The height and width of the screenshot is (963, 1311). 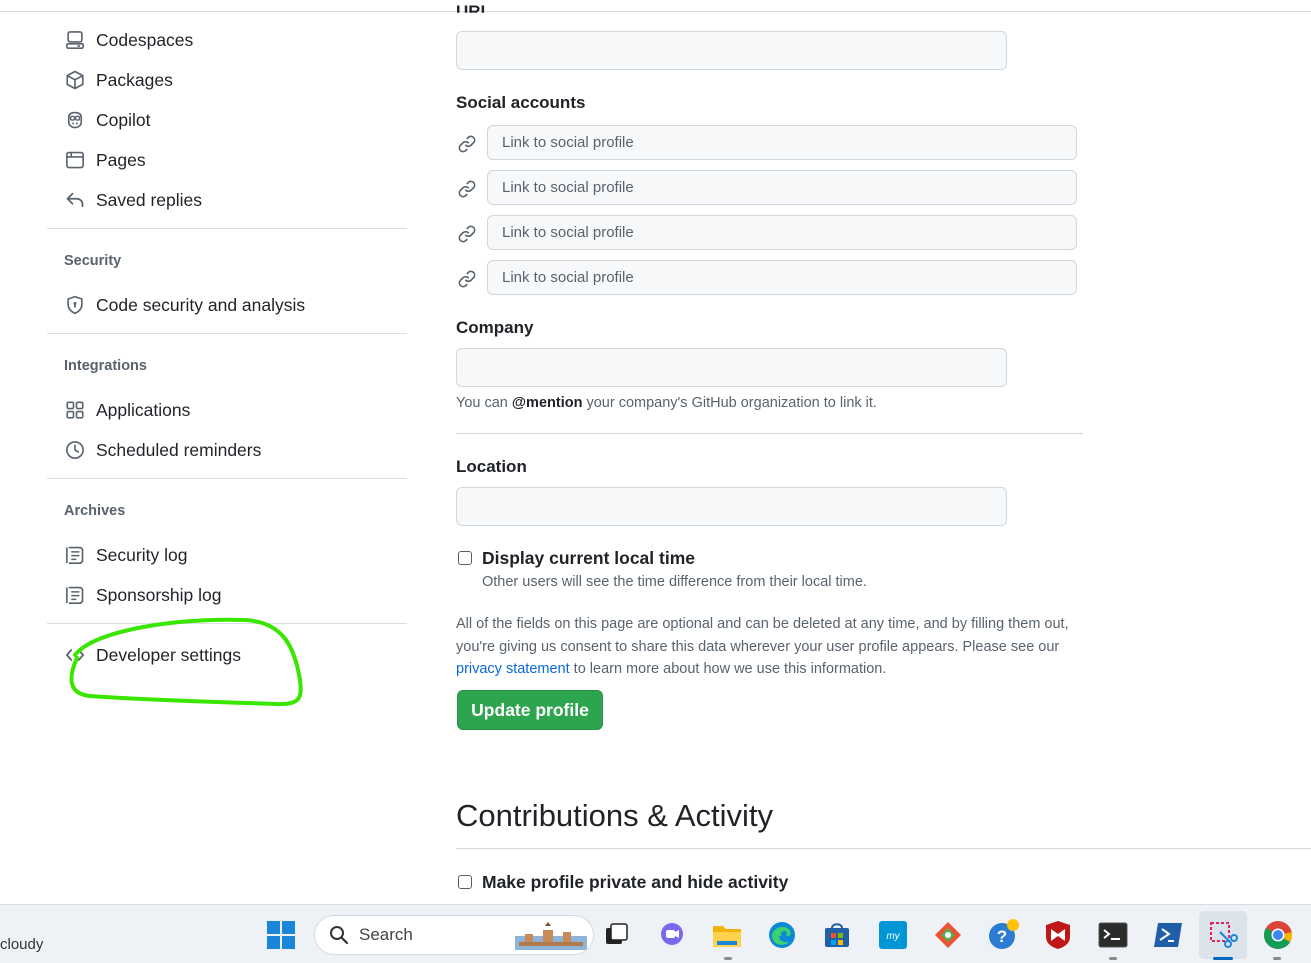 I want to click on sidebar-item-scheduled-reminders: Scheduled reminders, so click(x=162, y=450).